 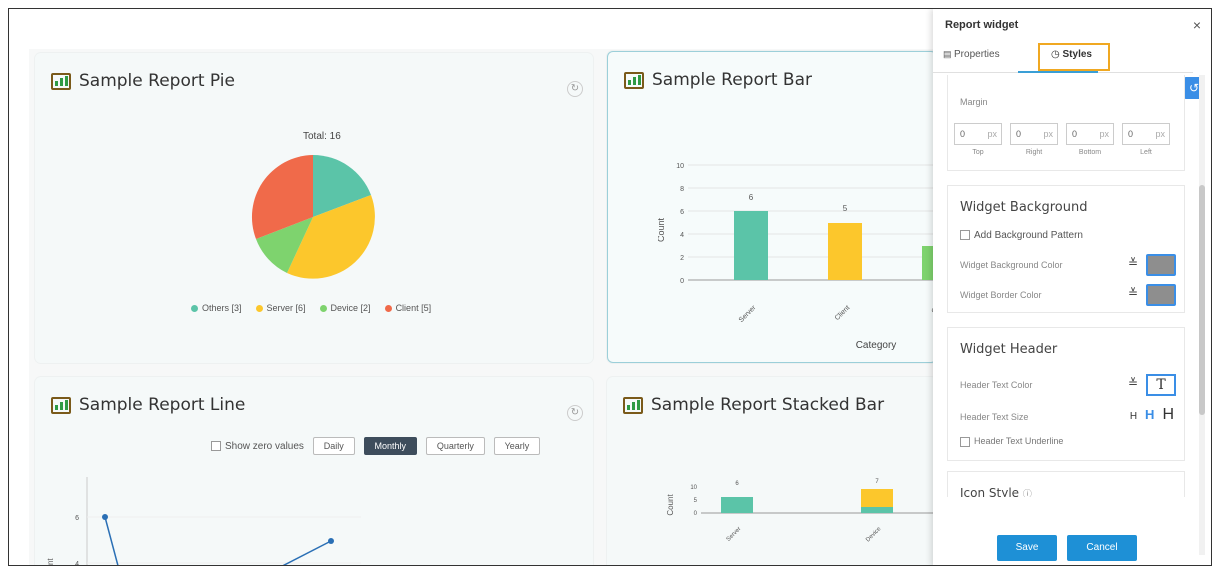 What do you see at coordinates (949, 54) in the screenshot?
I see `properties-icon: ▤` at bounding box center [949, 54].